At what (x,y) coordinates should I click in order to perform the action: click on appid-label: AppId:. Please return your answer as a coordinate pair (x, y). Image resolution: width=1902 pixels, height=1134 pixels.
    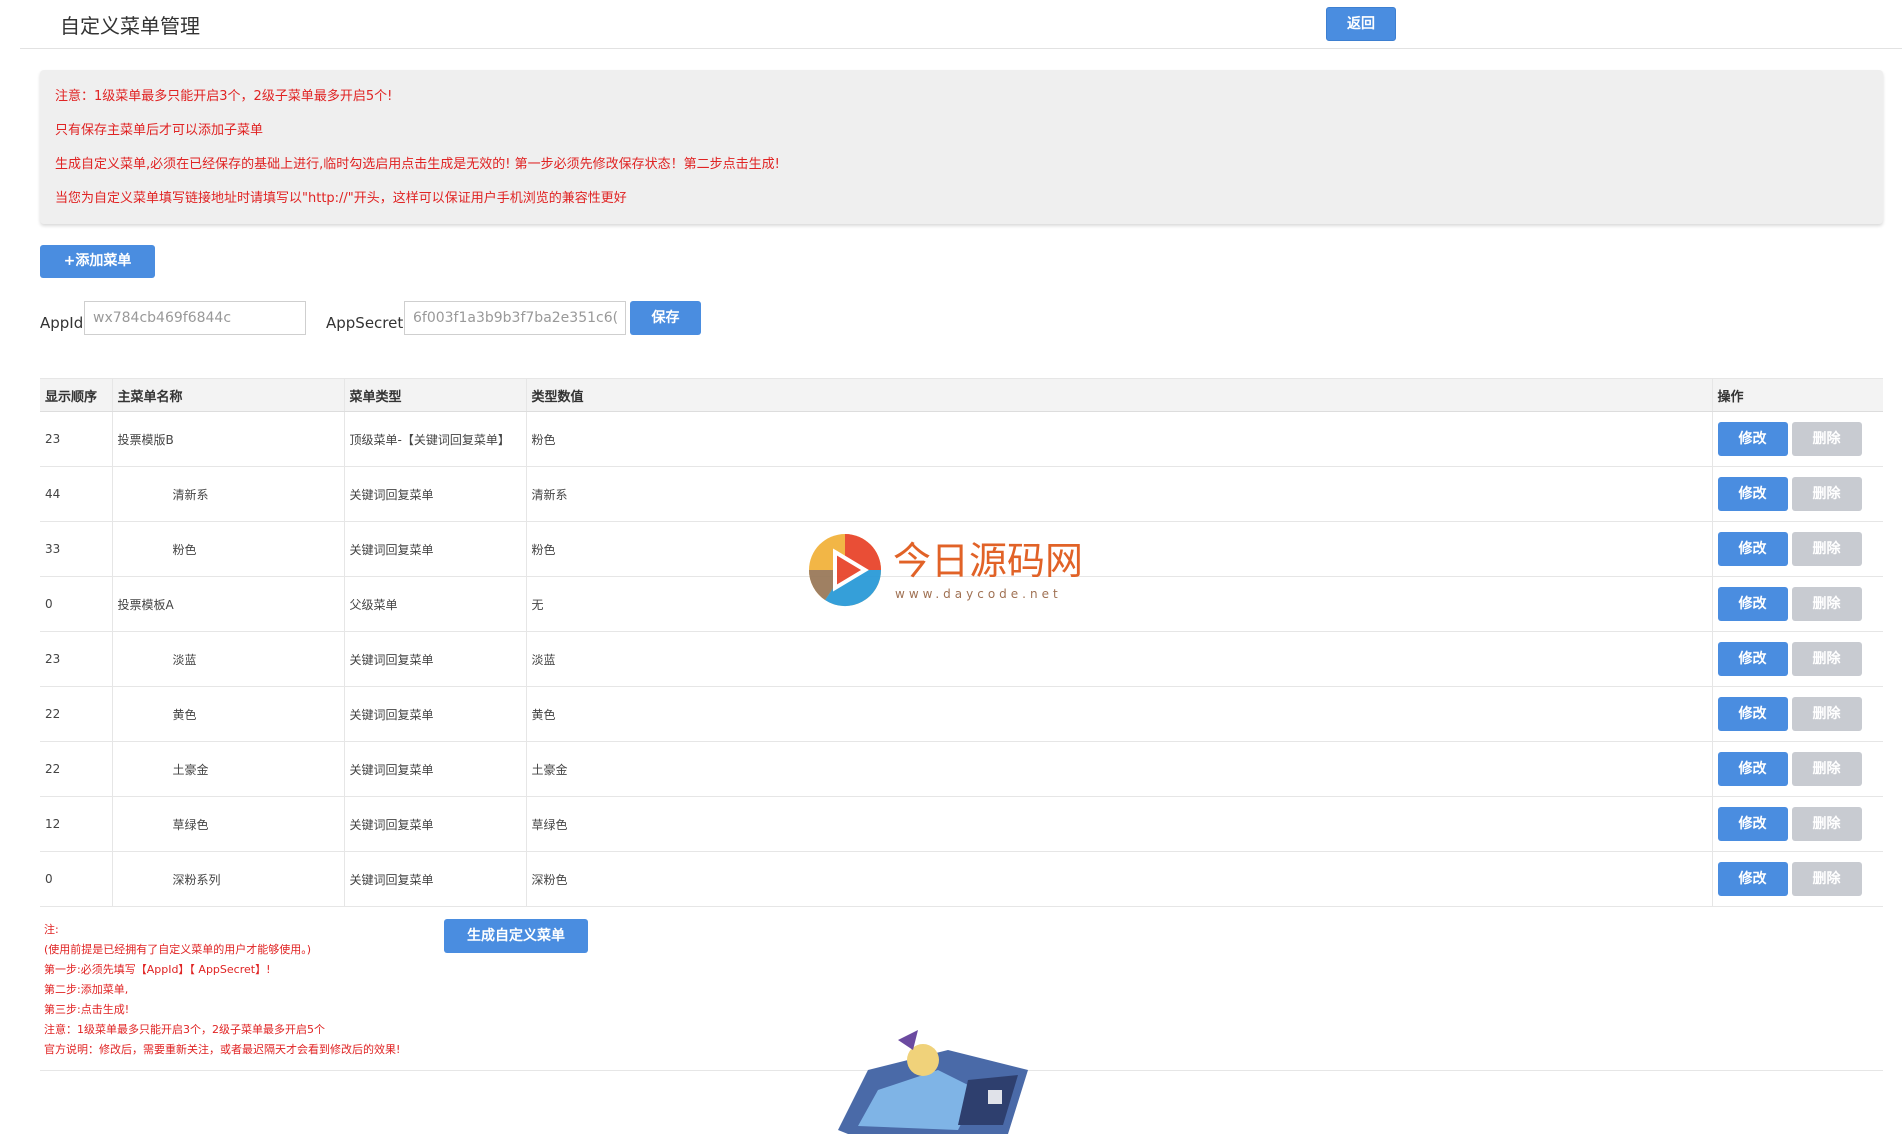
    Looking at the image, I should click on (64, 323).